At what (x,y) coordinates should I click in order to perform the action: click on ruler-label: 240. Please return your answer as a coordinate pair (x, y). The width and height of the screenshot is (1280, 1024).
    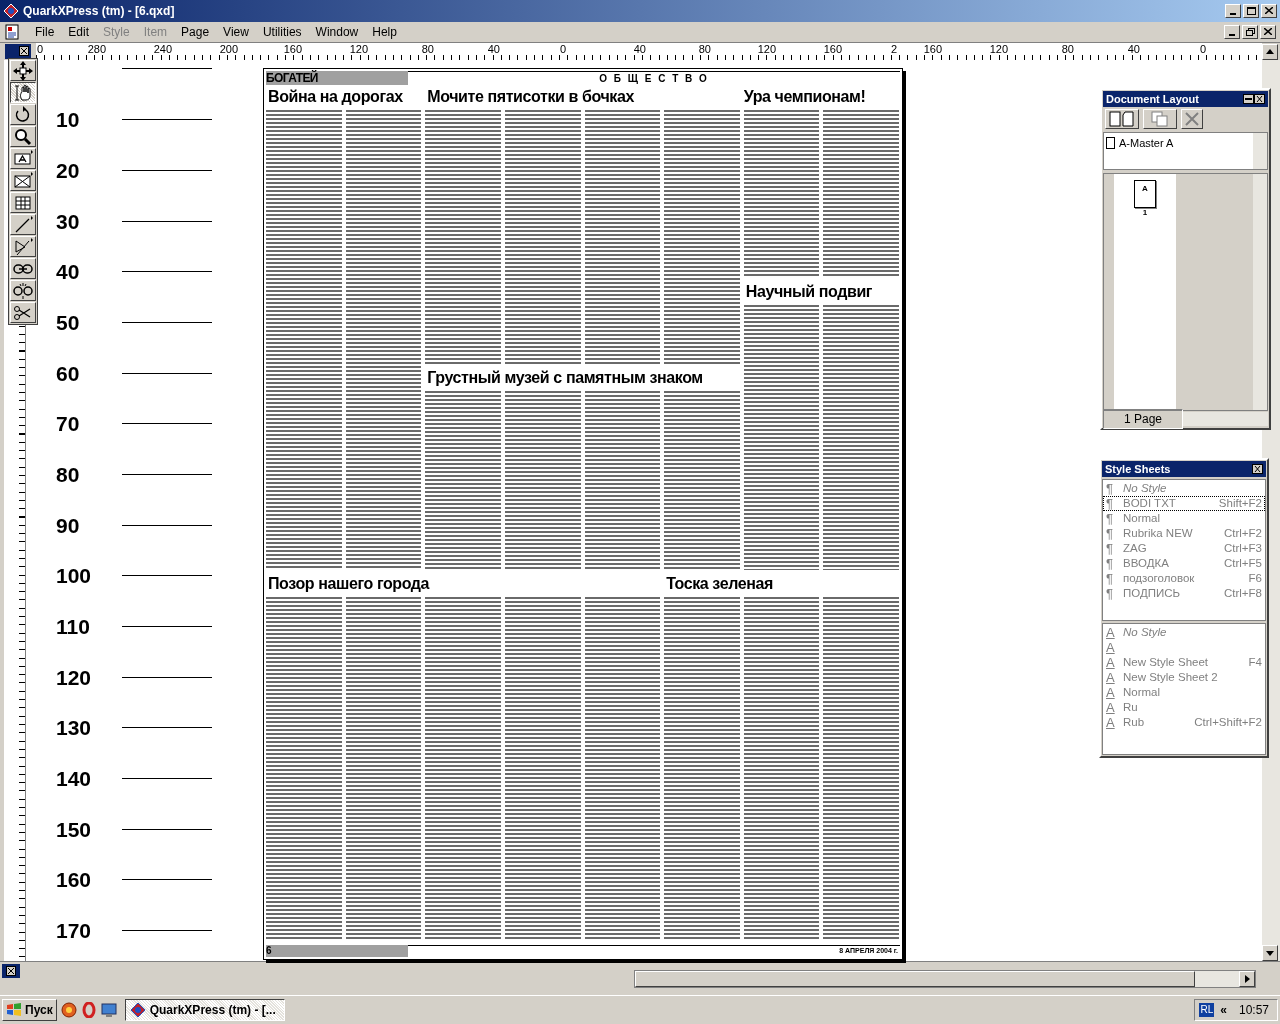
    Looking at the image, I should click on (162, 48).